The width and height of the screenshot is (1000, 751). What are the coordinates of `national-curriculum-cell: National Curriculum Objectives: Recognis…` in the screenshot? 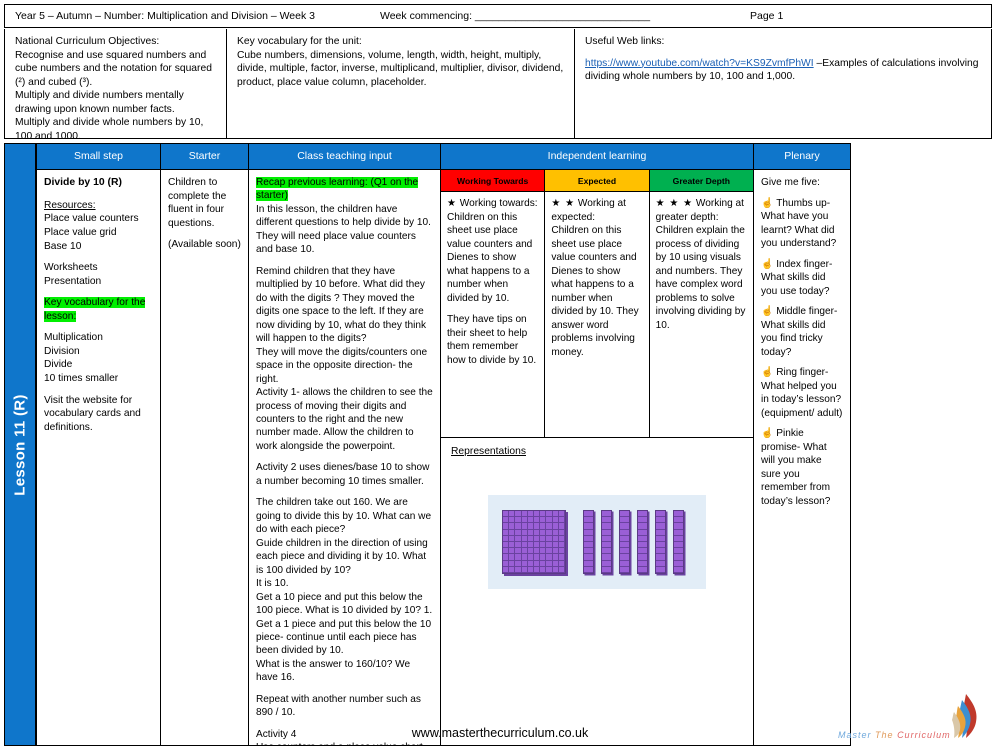 It's located at (116, 85).